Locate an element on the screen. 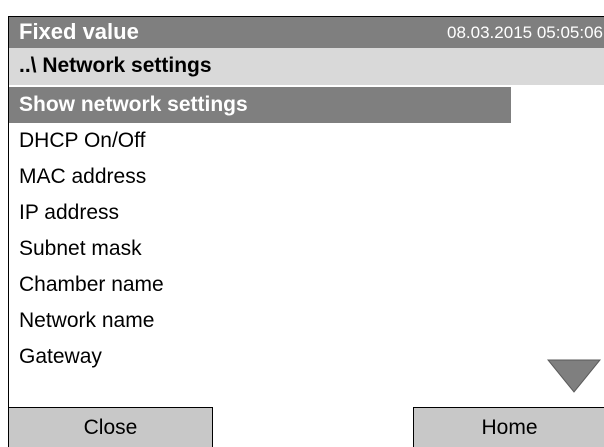 The image size is (604, 447). breadcrumb: ..\ Network settings is located at coordinates (306, 66).